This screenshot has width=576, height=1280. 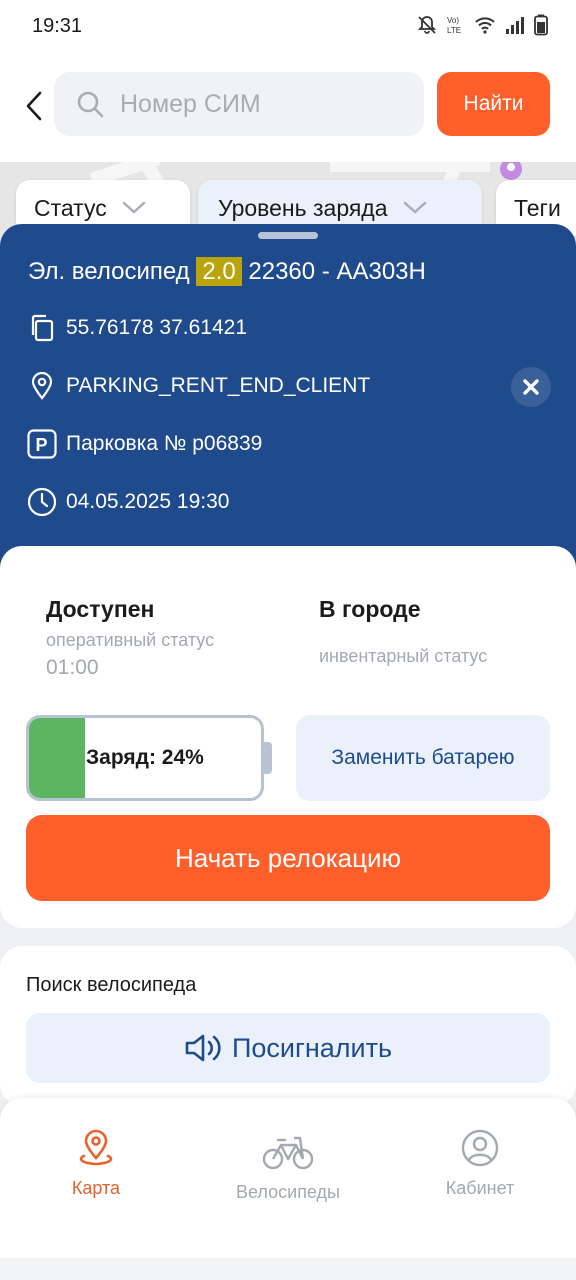 I want to click on coordinates-text: 55.76178 37.61421, so click(x=157, y=327).